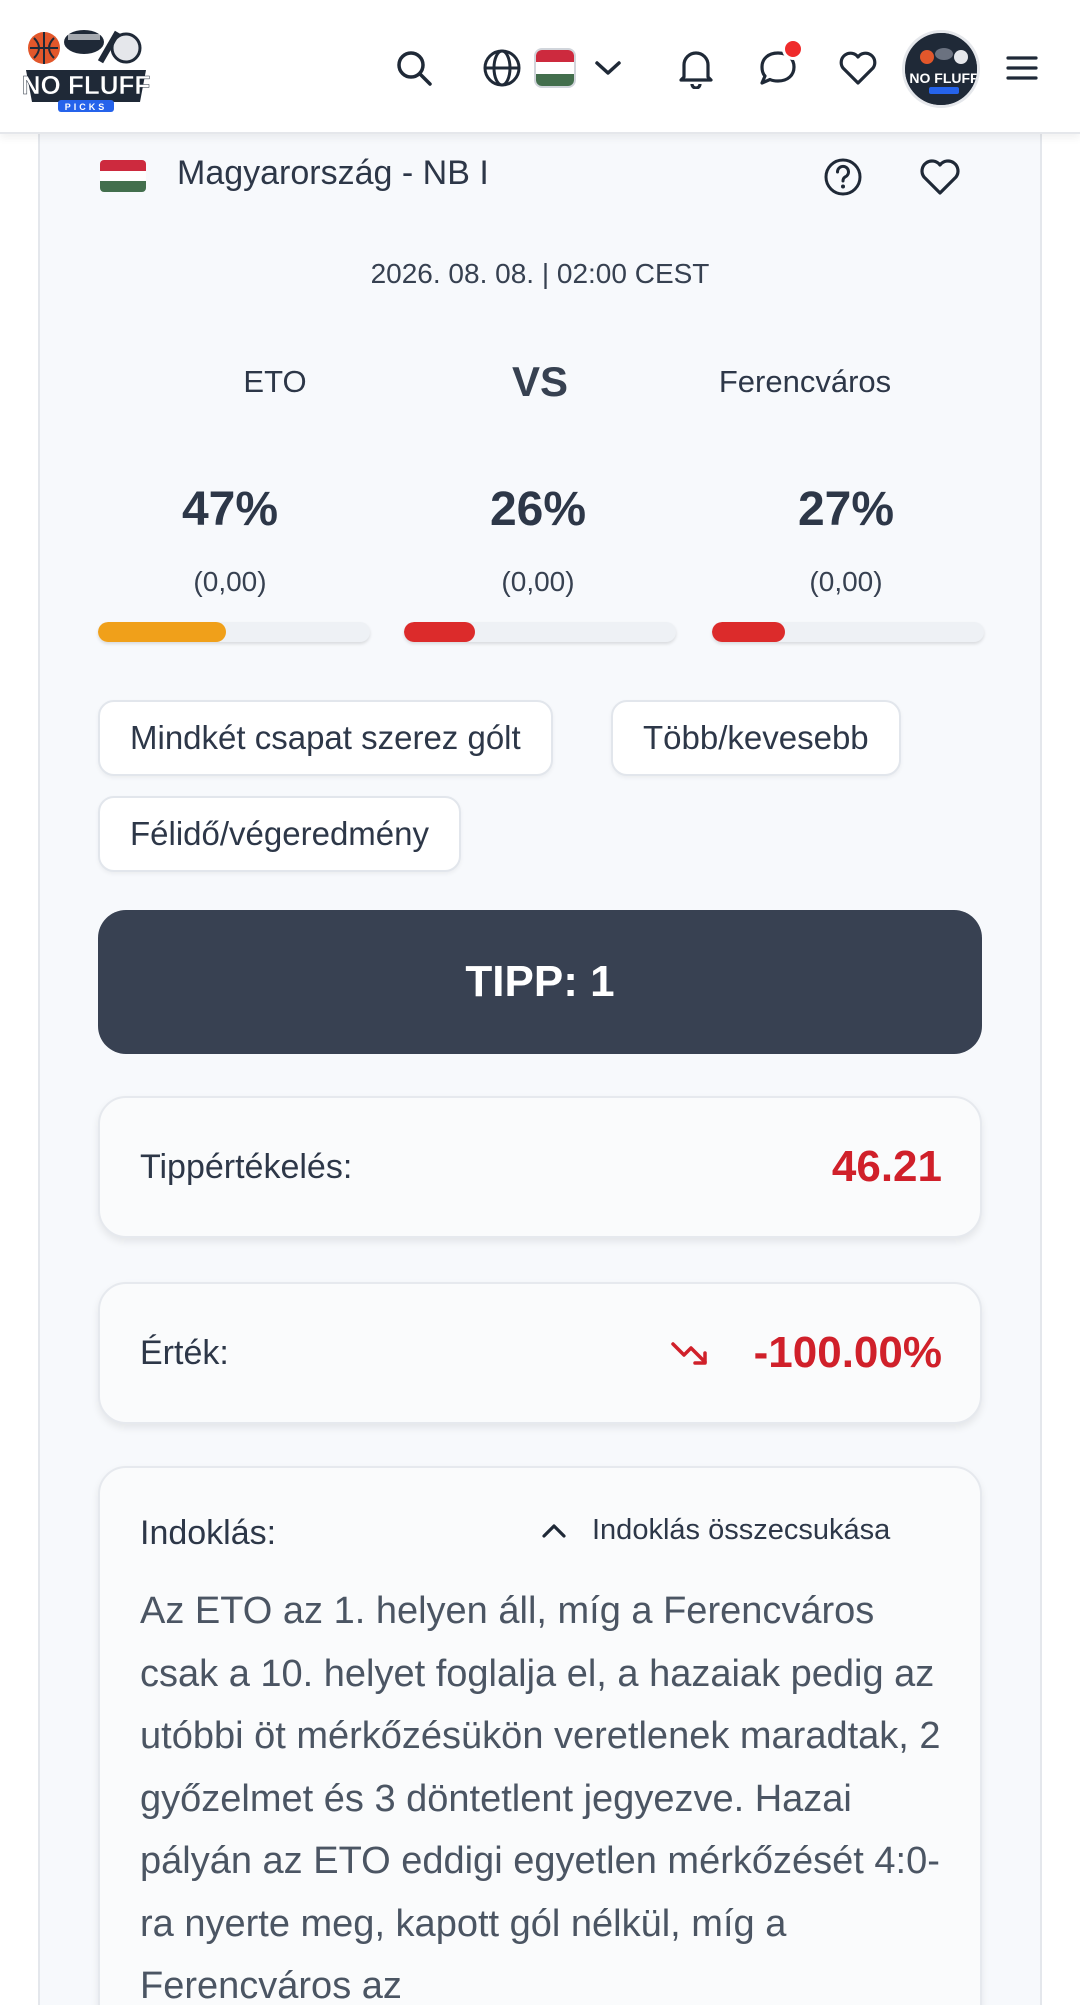  What do you see at coordinates (848, 632) in the screenshot?
I see `away-win-bar` at bounding box center [848, 632].